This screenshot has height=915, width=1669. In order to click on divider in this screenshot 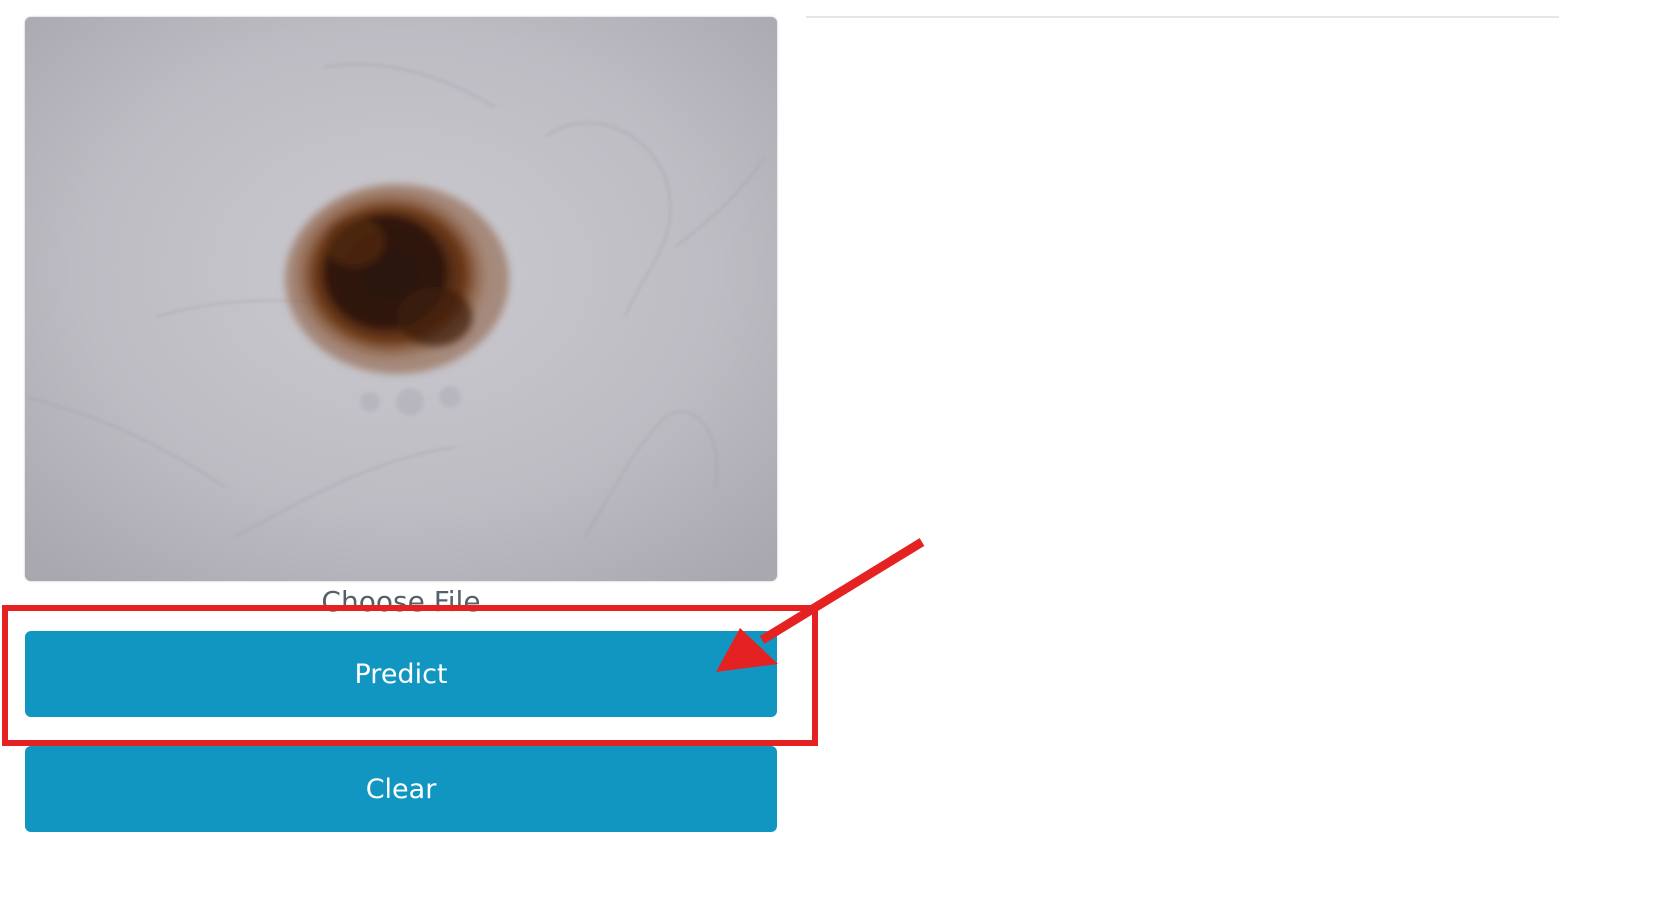, I will do `click(1182, 17)`.